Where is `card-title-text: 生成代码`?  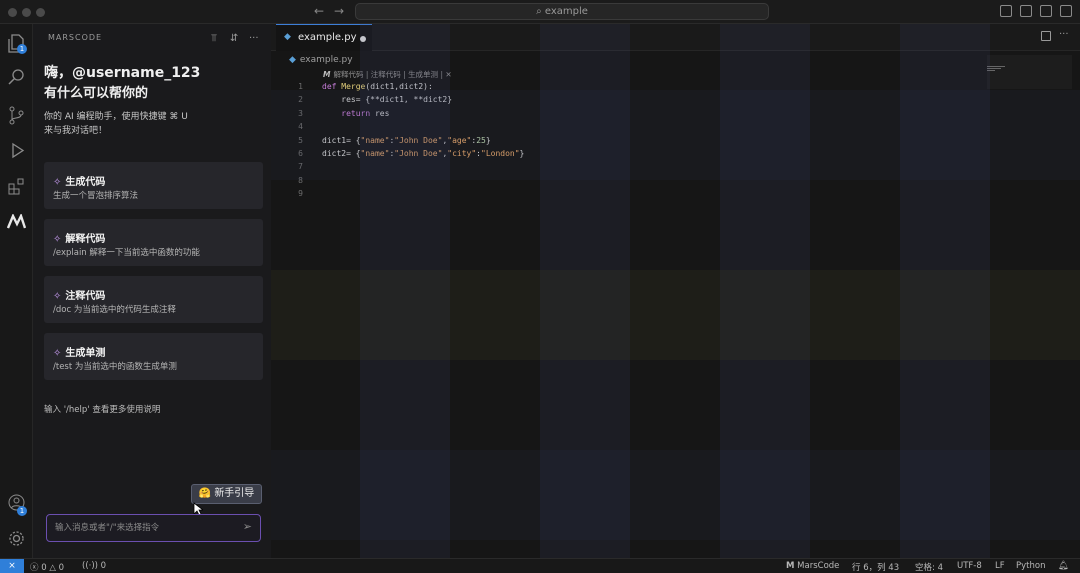
card-title-text: 生成代码 is located at coordinates (85, 182).